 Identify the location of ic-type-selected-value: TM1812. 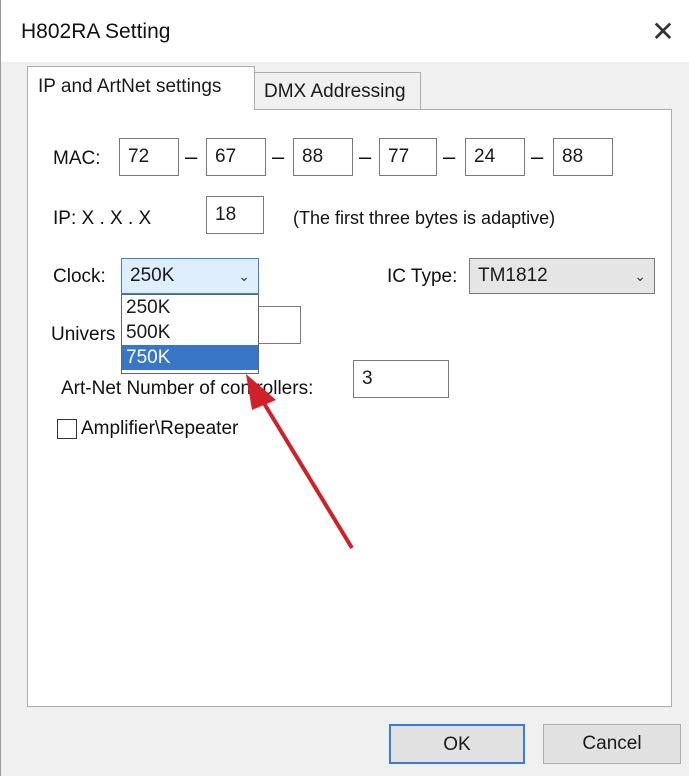
(513, 275).